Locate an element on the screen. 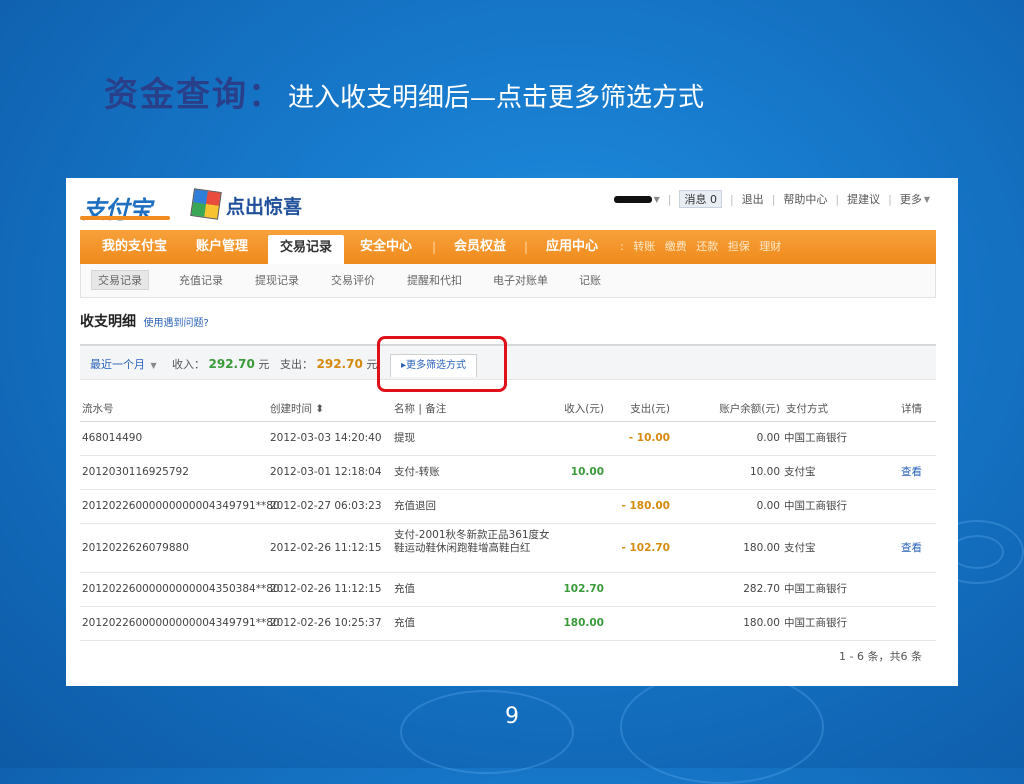  messages-count: 0 is located at coordinates (713, 199).